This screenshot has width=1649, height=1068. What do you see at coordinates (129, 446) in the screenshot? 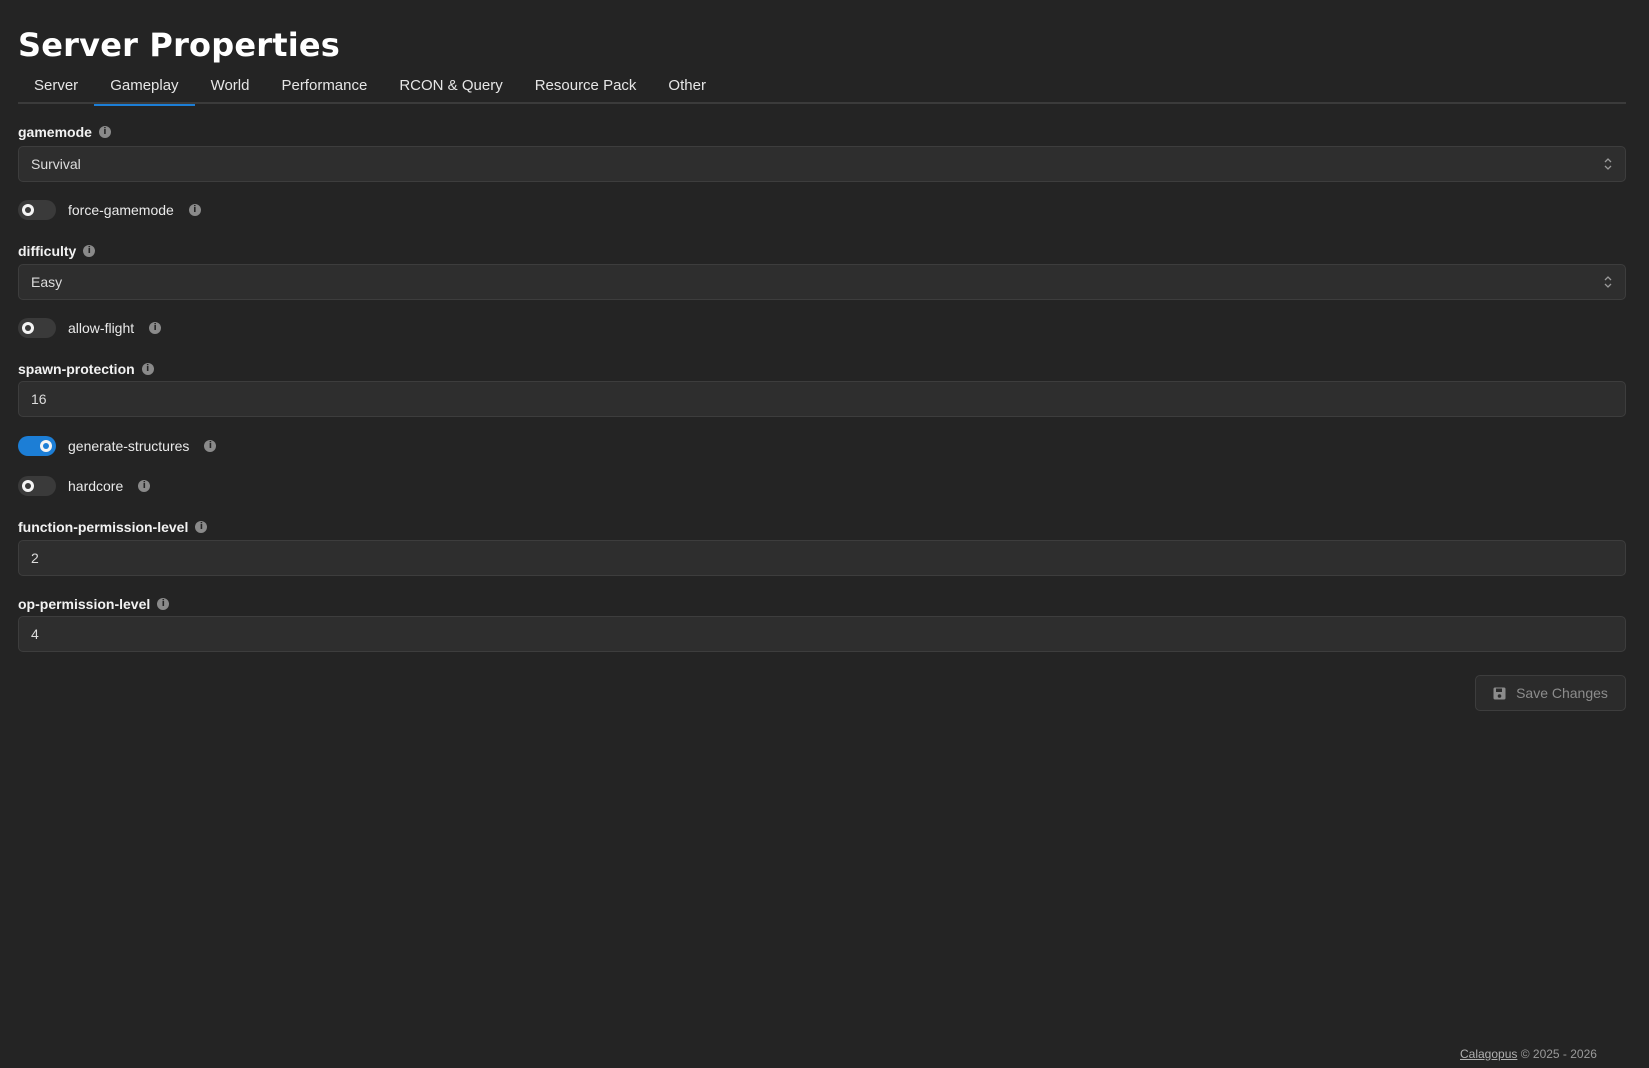
I see `generate-structures-label: generate-structures` at bounding box center [129, 446].